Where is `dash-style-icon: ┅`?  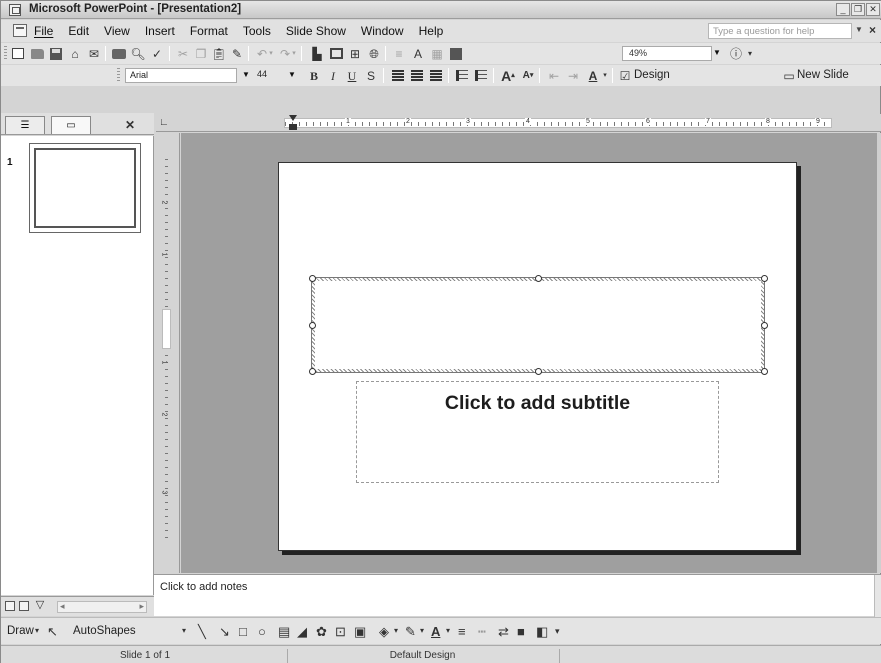 dash-style-icon: ┅ is located at coordinates (482, 631).